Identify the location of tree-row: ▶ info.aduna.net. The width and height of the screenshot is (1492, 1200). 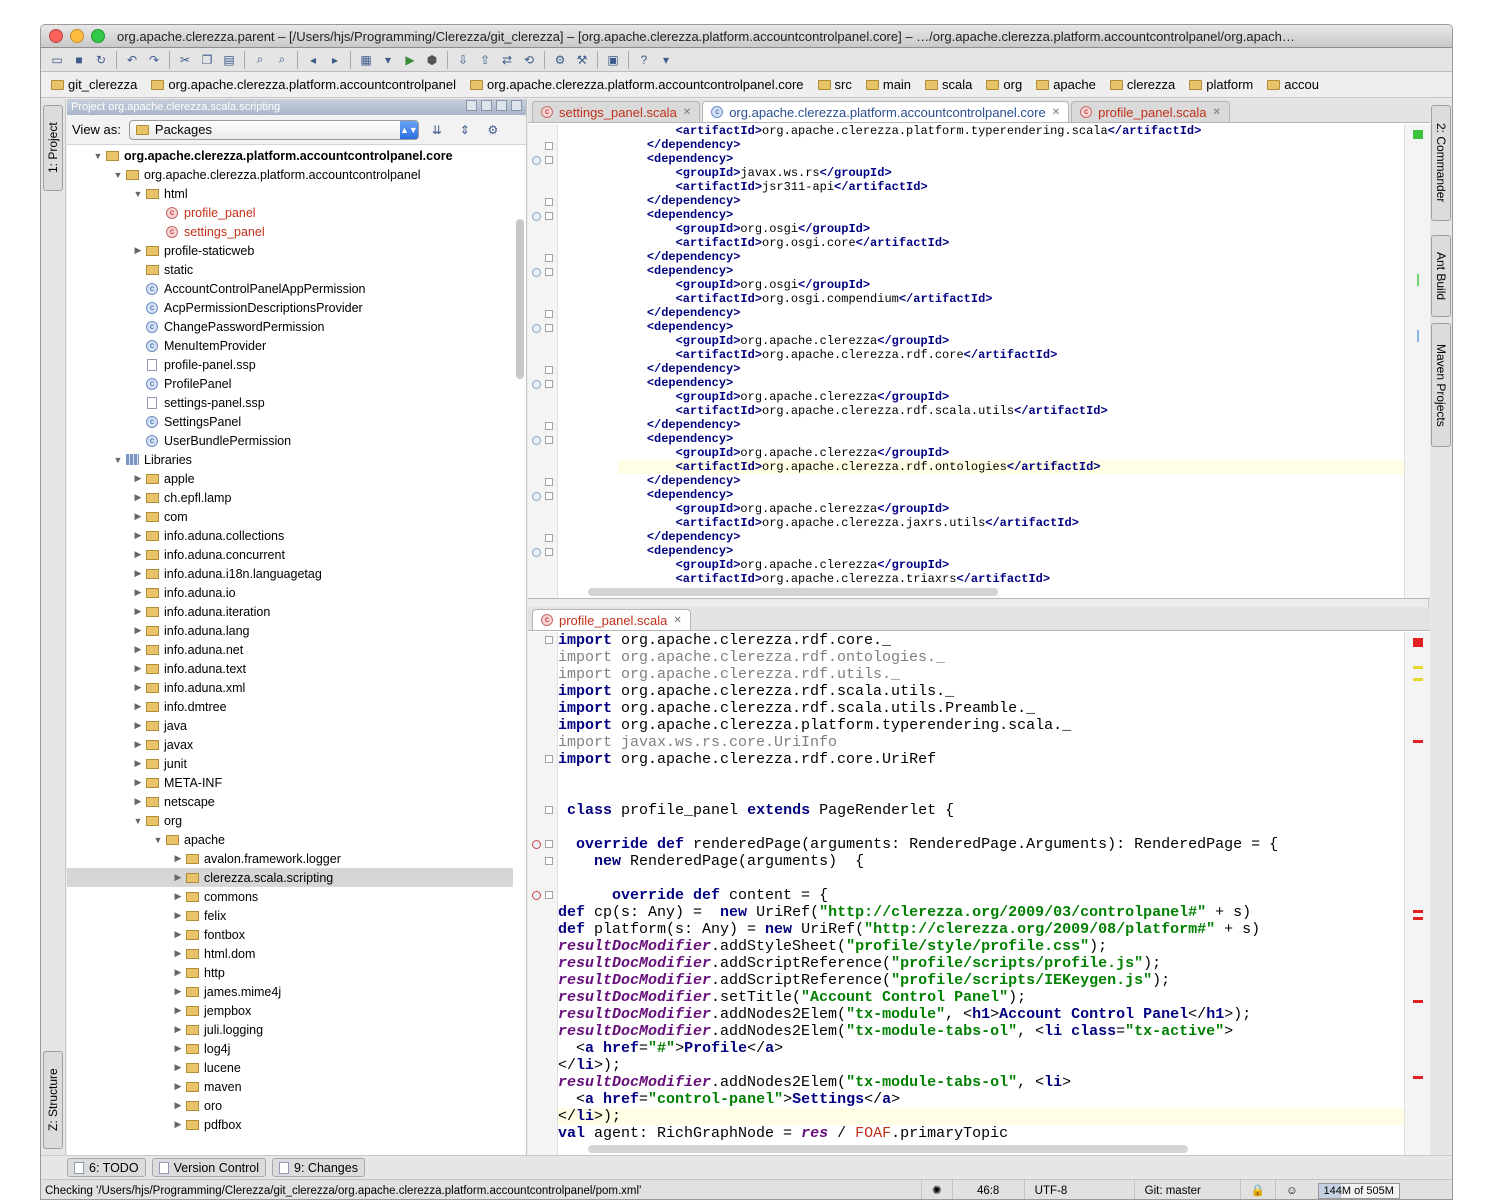
(290, 649).